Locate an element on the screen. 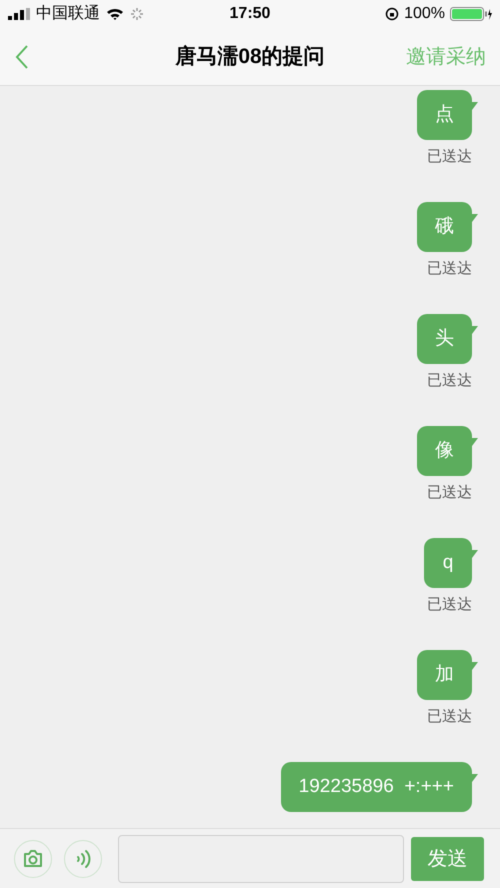 The height and width of the screenshot is (888, 500). voice-icon is located at coordinates (83, 858).